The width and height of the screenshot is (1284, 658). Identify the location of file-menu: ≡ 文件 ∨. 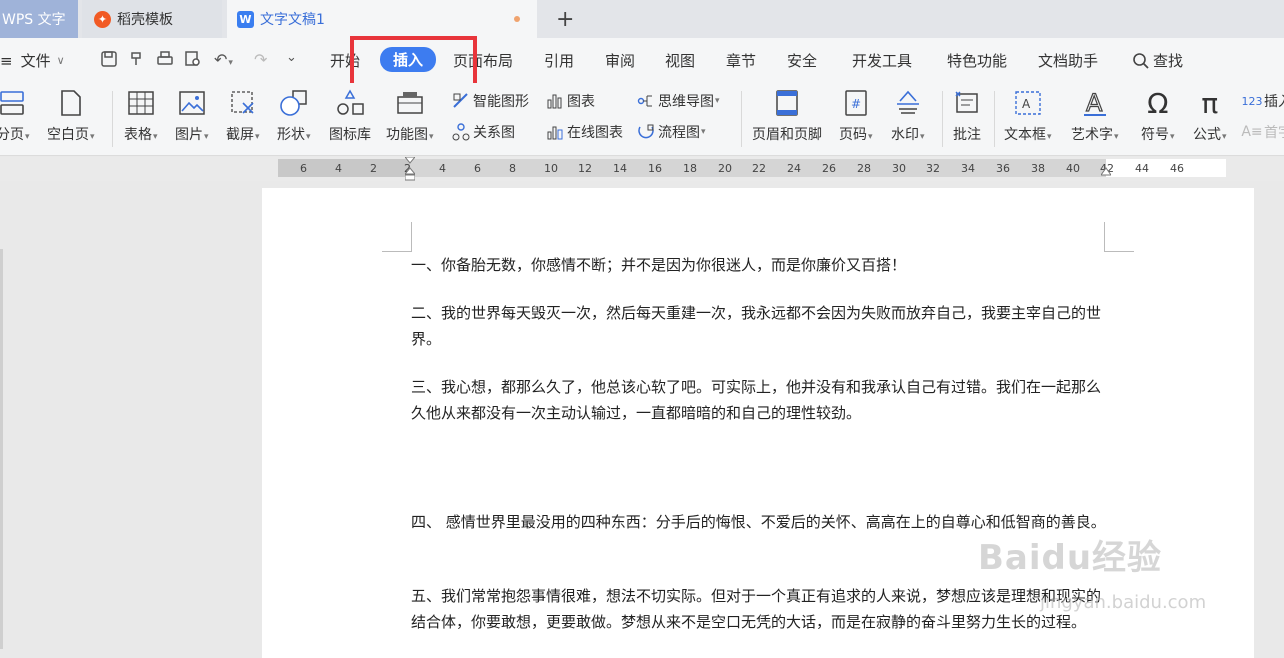
(32, 60).